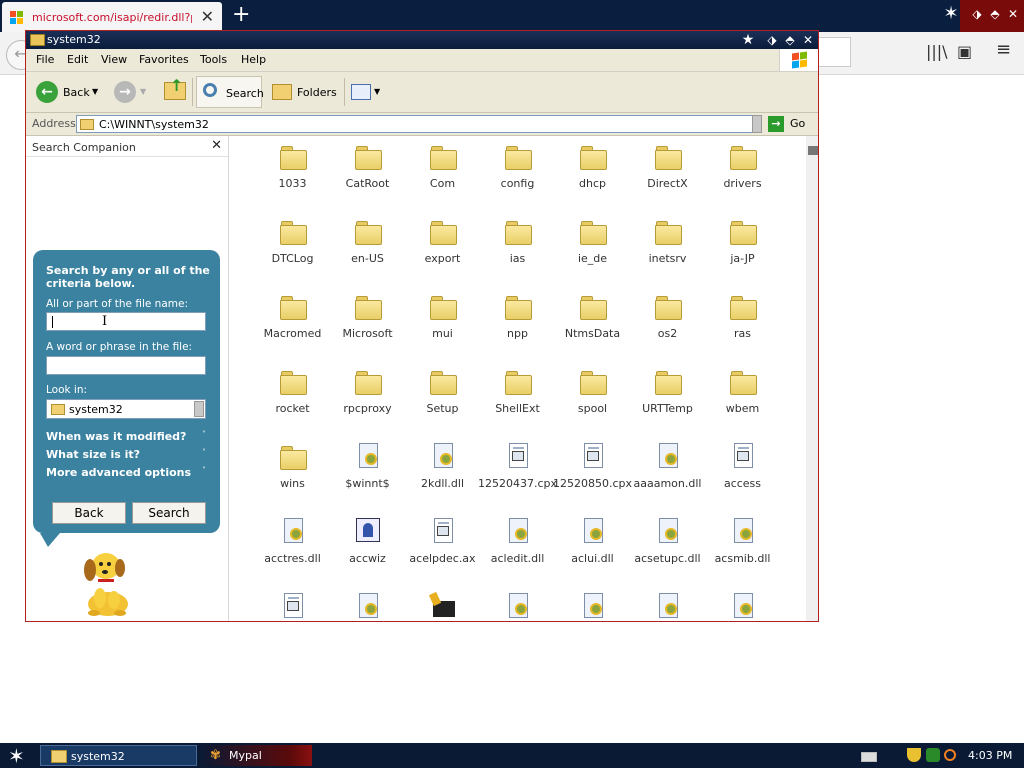  What do you see at coordinates (442, 319) in the screenshot?
I see `file-item: mui` at bounding box center [442, 319].